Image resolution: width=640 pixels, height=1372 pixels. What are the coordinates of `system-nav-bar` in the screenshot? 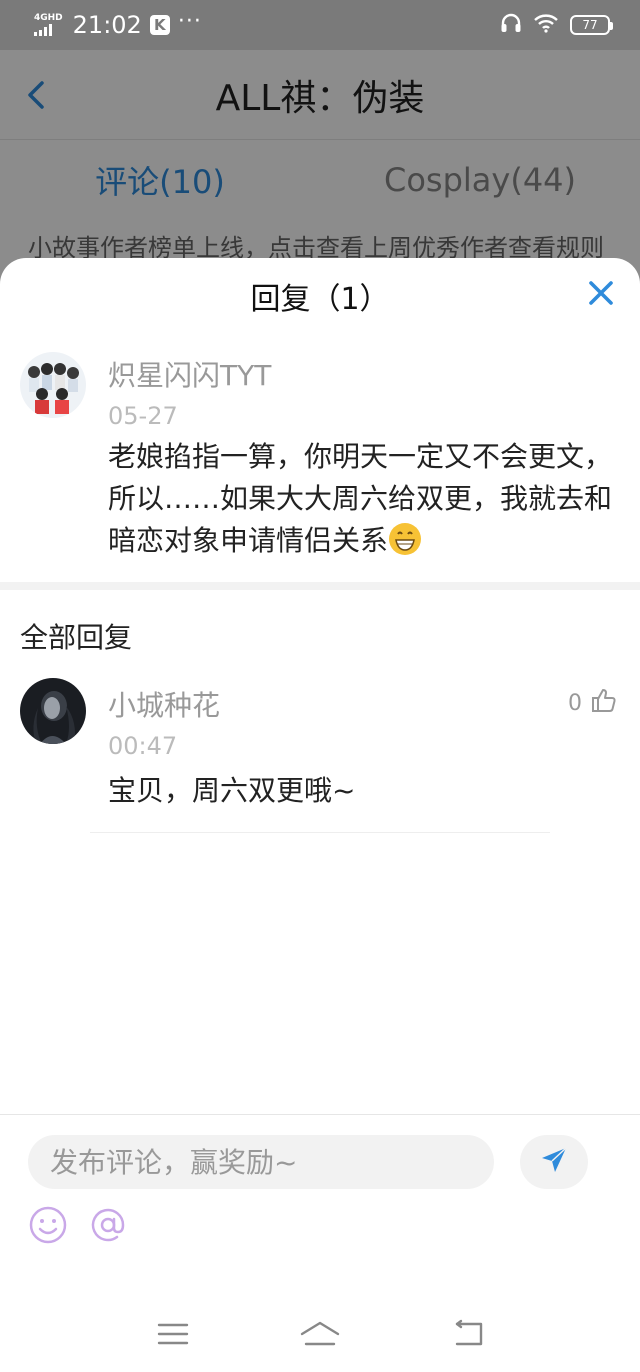 It's located at (320, 1334).